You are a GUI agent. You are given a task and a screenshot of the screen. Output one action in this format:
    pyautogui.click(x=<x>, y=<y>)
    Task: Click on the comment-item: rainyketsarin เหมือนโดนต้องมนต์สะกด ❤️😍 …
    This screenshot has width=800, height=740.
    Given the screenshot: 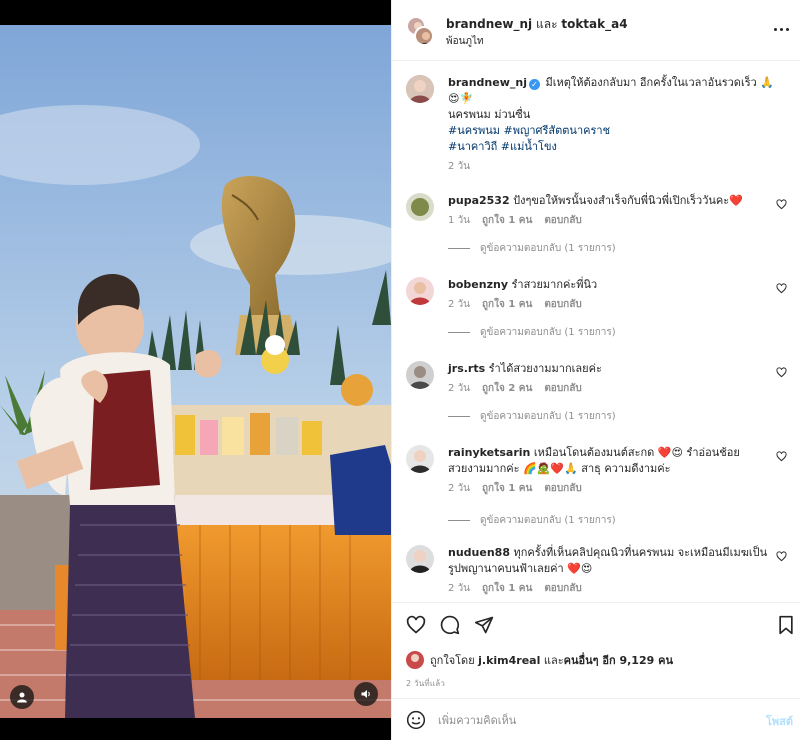 What is the action you would take?
    pyautogui.click(x=598, y=488)
    